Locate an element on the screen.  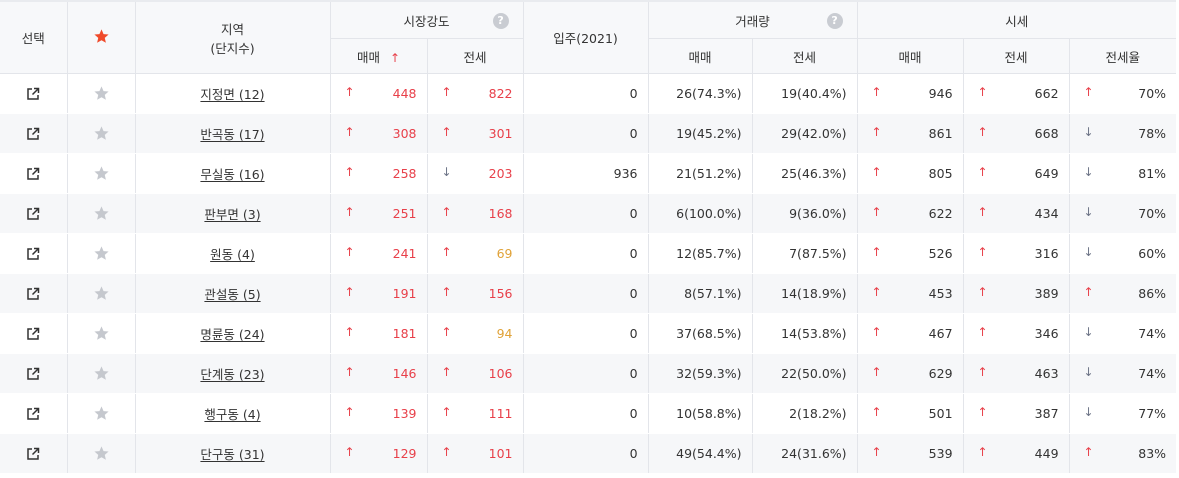
header-favorite is located at coordinates (101, 37).